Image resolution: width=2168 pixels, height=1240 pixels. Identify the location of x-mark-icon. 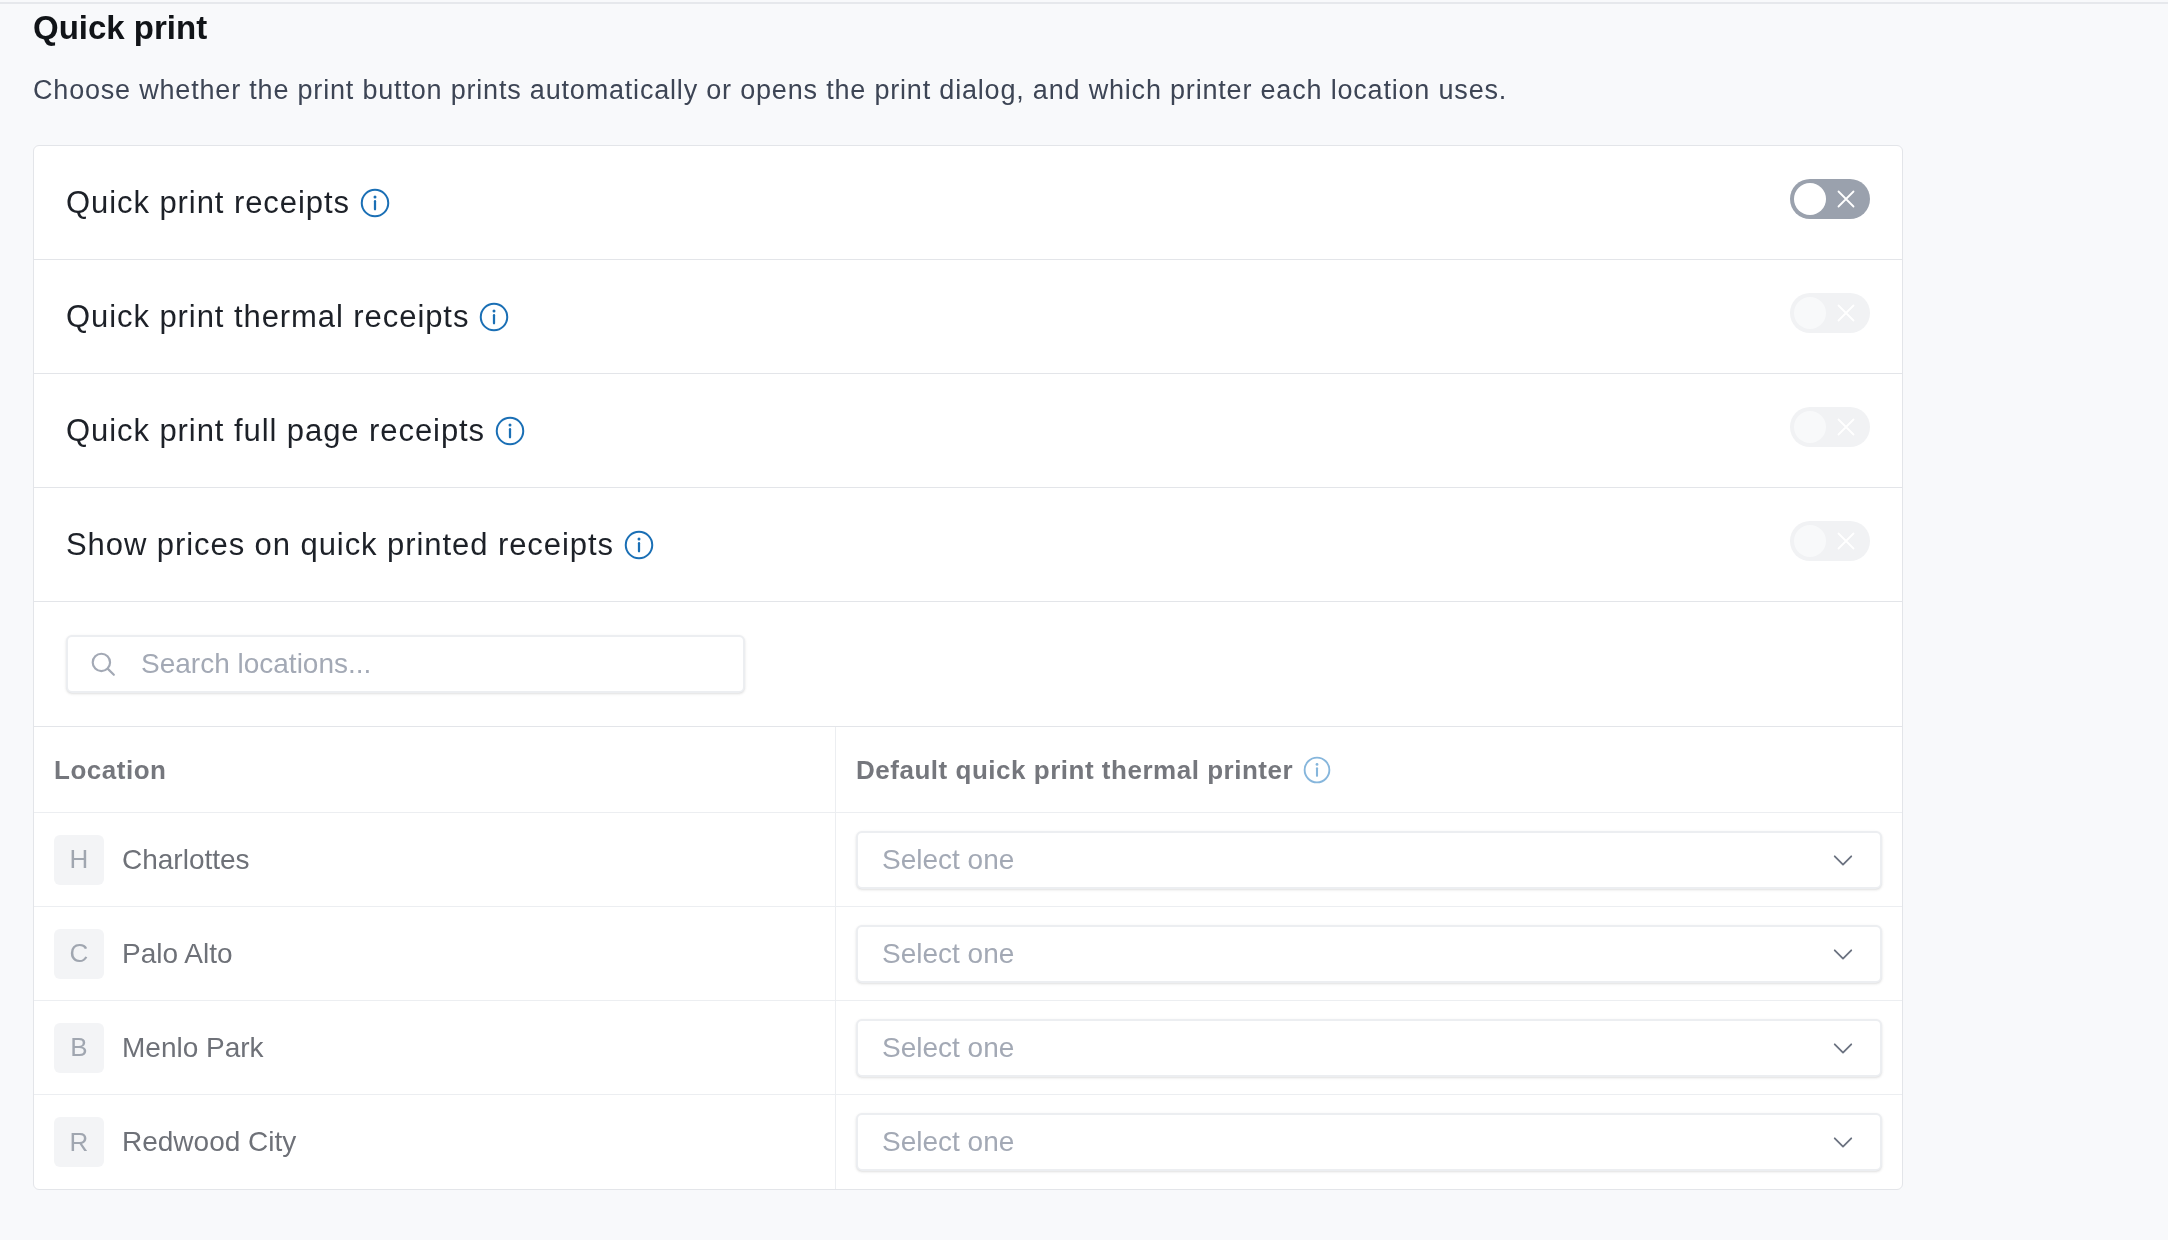
(1846, 198).